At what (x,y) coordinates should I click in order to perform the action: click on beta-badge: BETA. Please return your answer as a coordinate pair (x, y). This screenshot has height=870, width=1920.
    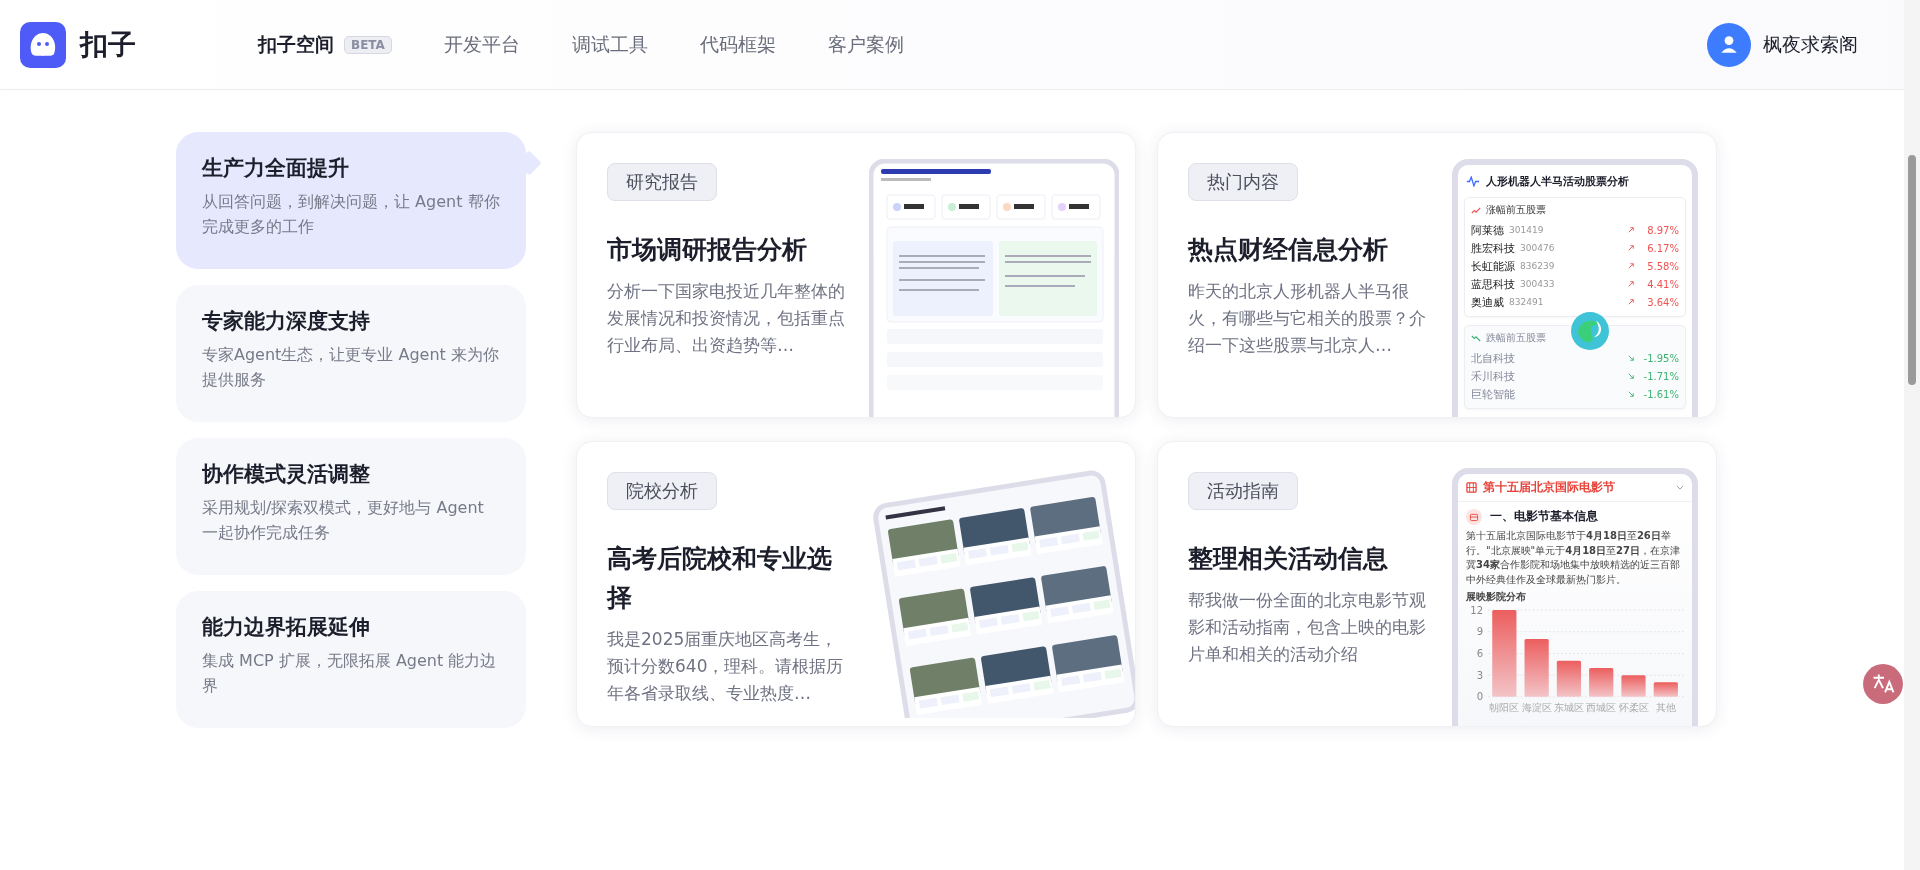
    Looking at the image, I should click on (368, 44).